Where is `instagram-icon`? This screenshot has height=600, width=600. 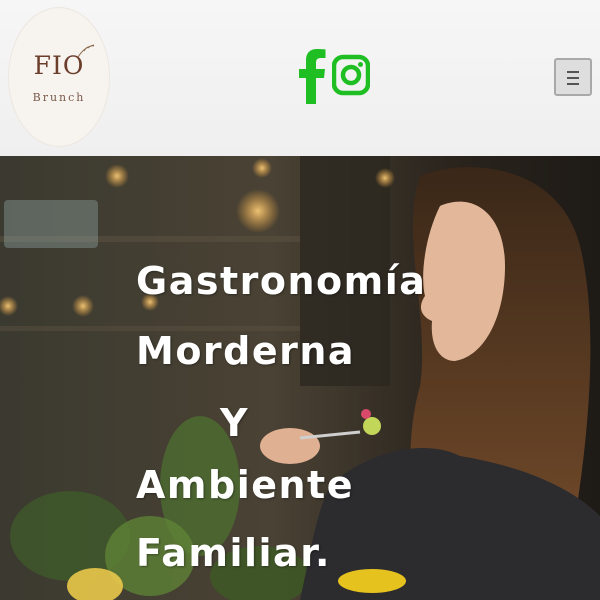 instagram-icon is located at coordinates (351, 75).